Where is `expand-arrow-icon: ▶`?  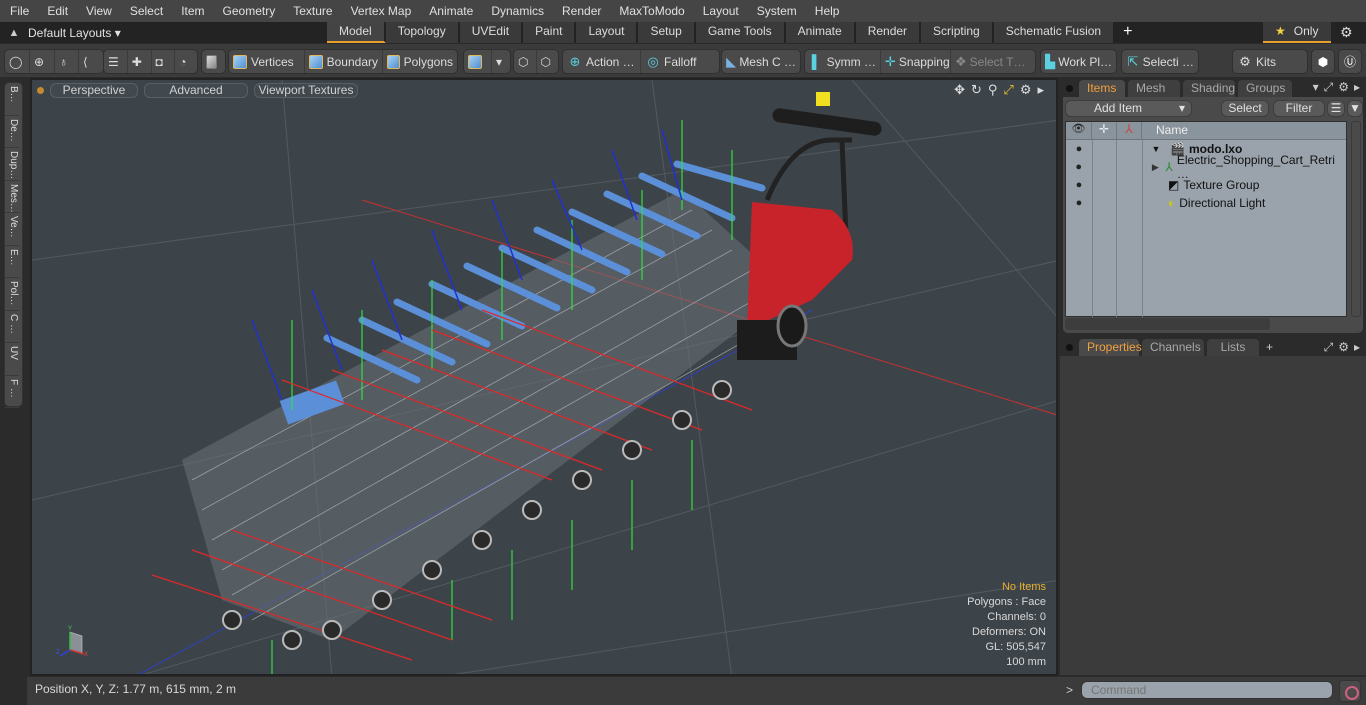
expand-arrow-icon: ▶ is located at coordinates (1159, 167).